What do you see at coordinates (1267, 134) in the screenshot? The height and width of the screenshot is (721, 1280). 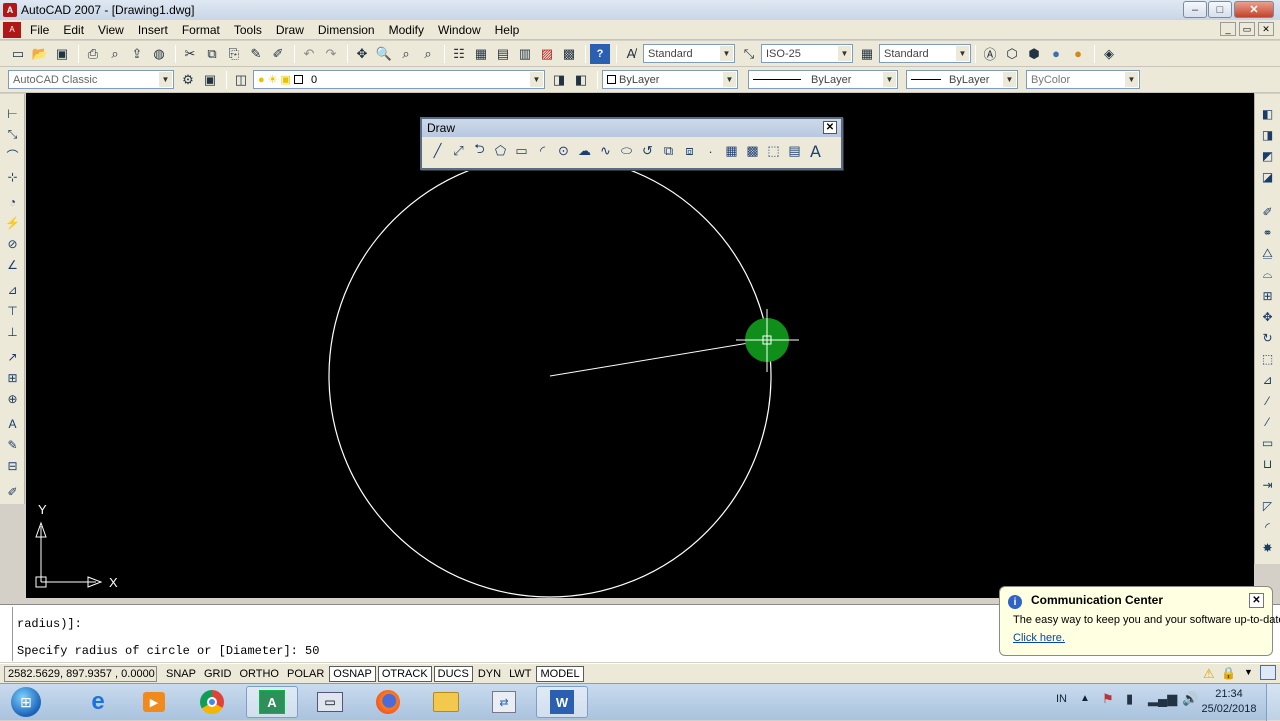 I see `bring-forward-icon: ◨` at bounding box center [1267, 134].